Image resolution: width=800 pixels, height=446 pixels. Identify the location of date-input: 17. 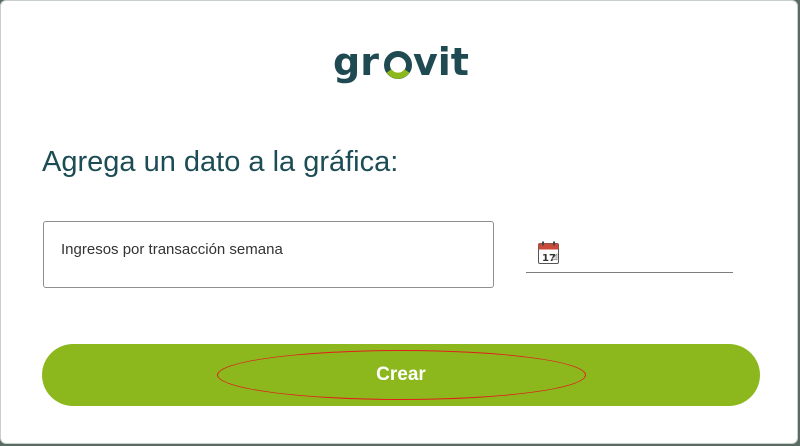
(629, 256).